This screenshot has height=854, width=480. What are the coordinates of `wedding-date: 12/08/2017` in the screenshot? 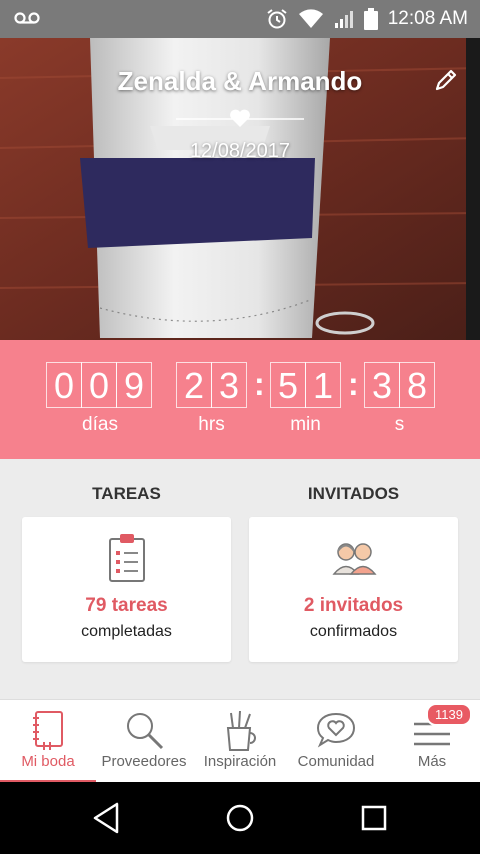 It's located at (240, 151).